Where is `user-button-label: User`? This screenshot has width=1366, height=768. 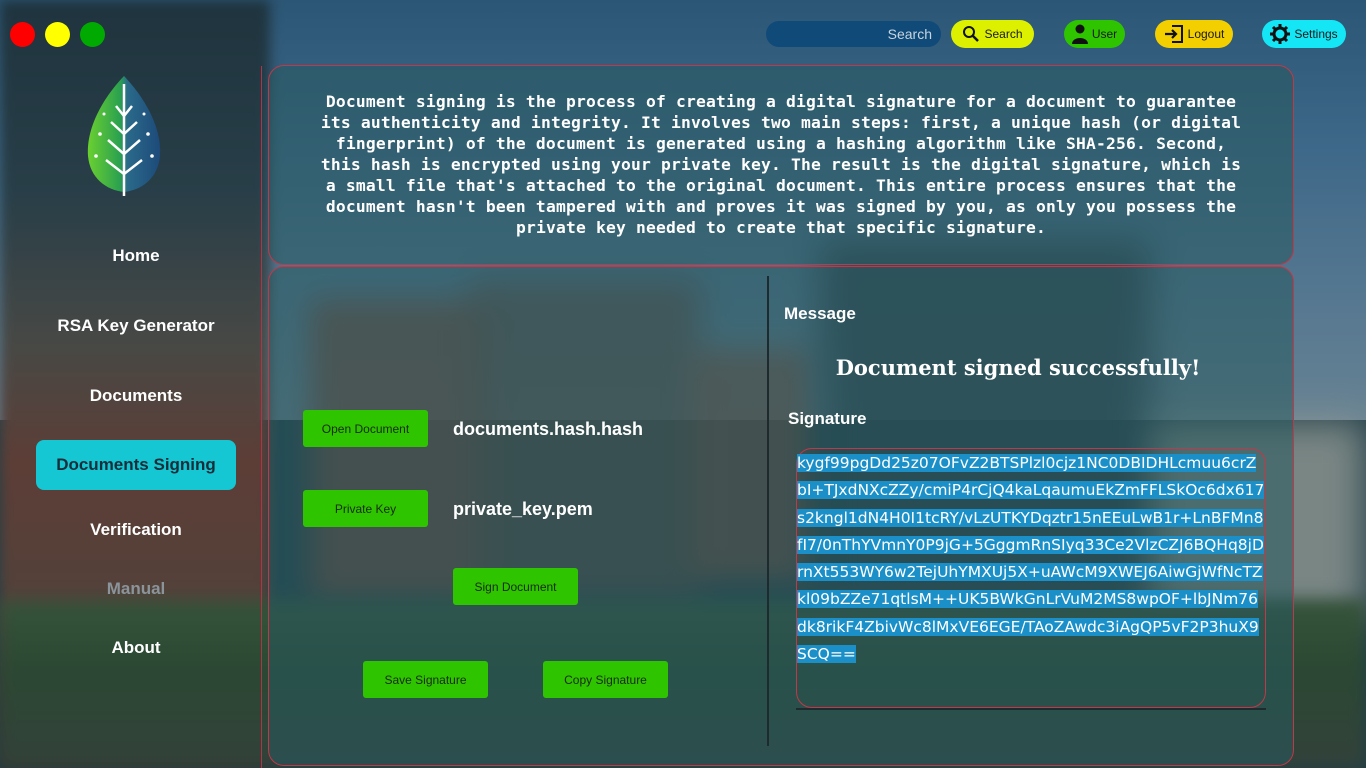 user-button-label: User is located at coordinates (1104, 34).